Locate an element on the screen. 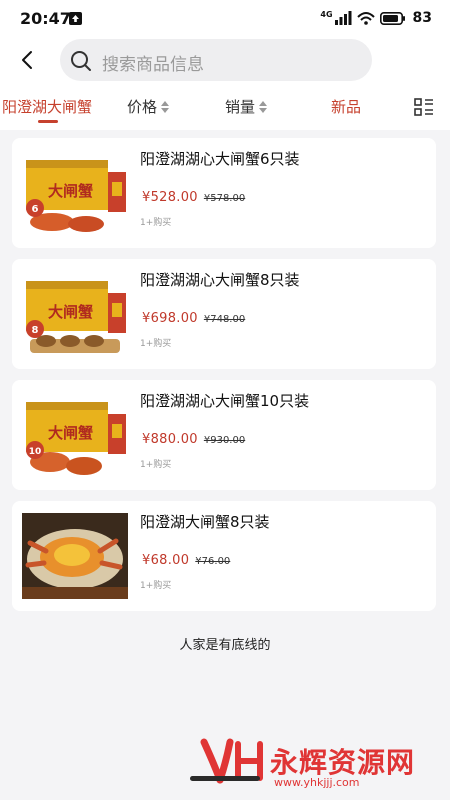  product-image: 大闸蟹 10 is located at coordinates (75, 435).